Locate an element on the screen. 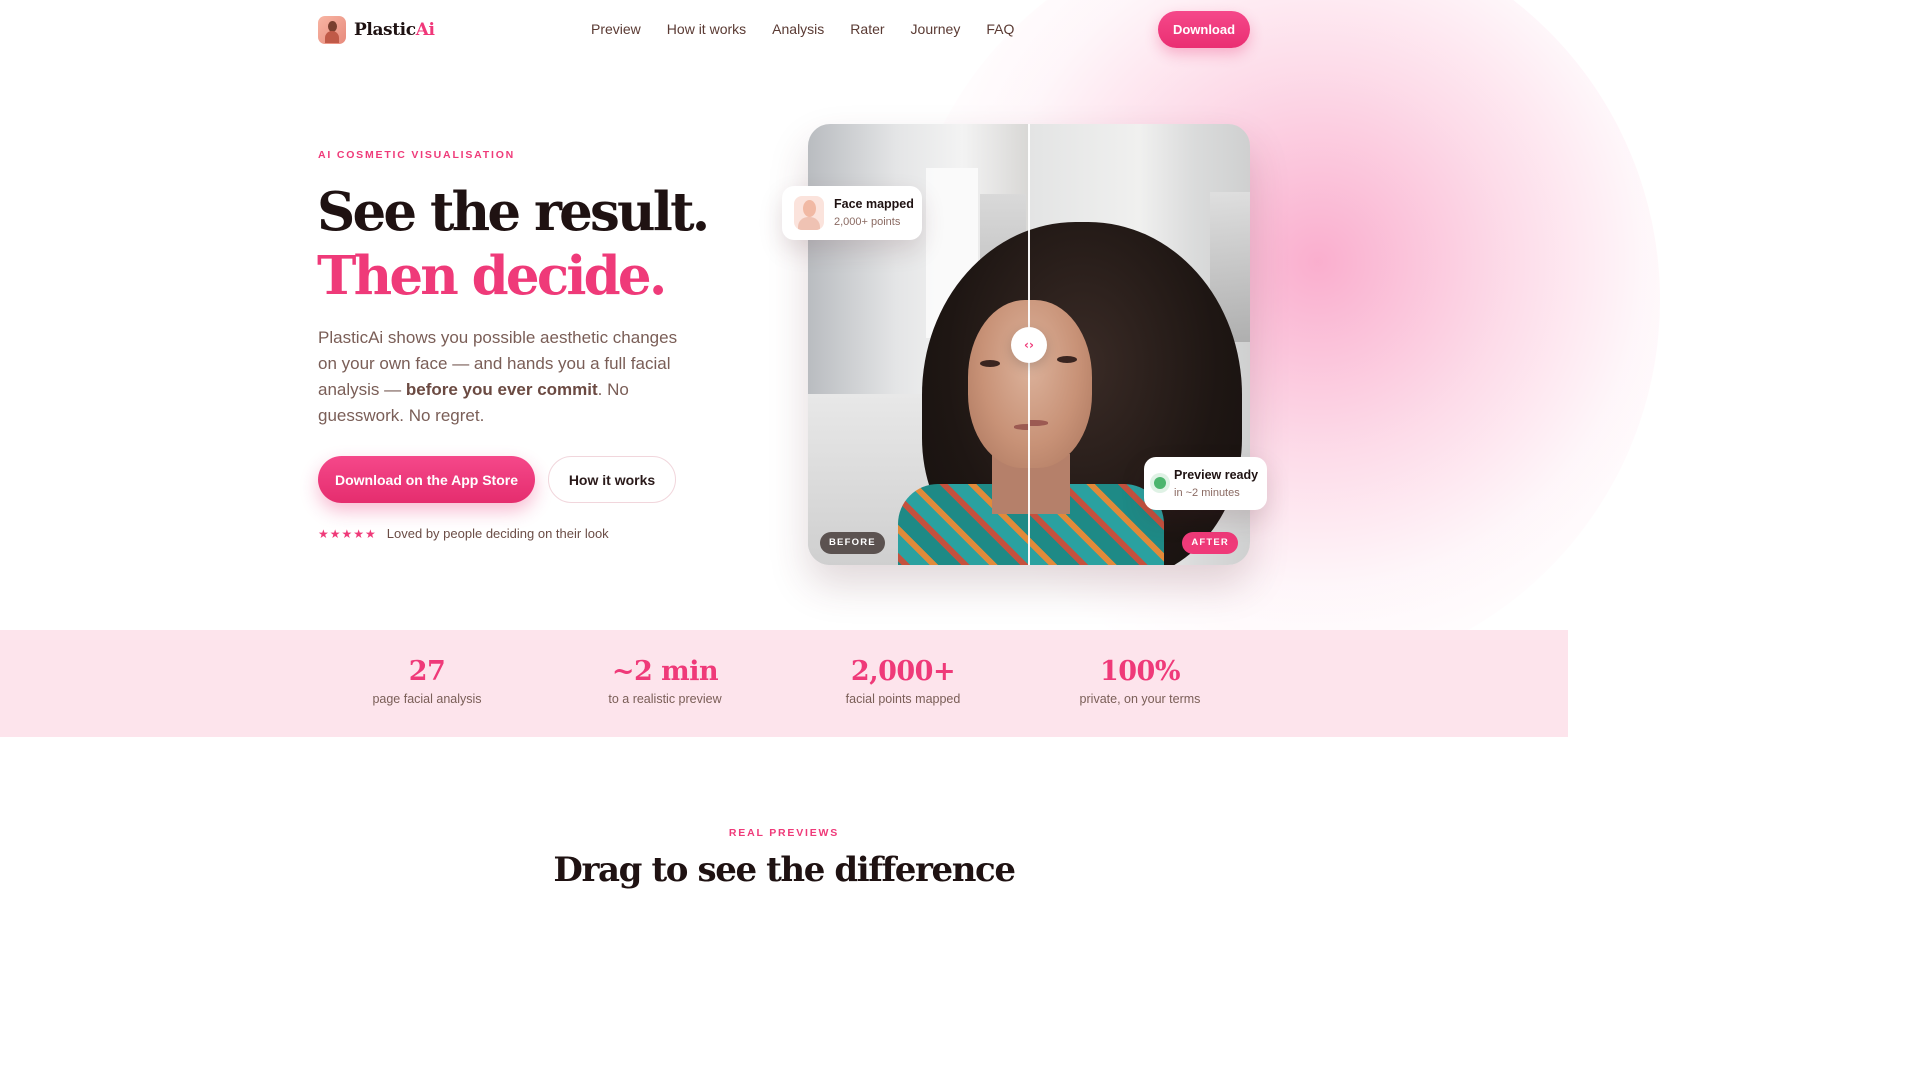 The width and height of the screenshot is (1920, 1080). brand-name-part1: Plastic is located at coordinates (385, 30).